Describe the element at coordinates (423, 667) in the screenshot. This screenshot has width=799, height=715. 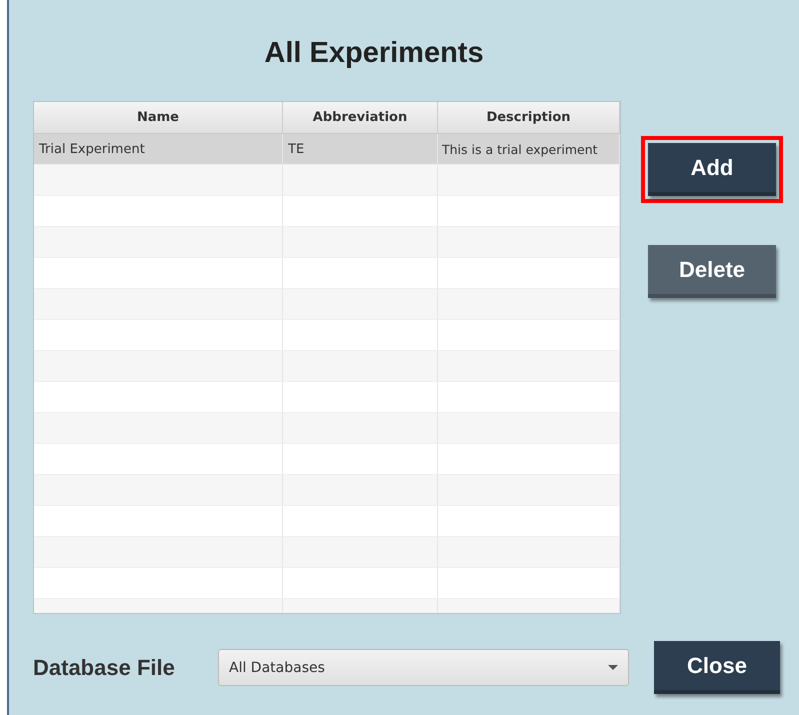
I see `database-dropdown: All Databases` at that location.